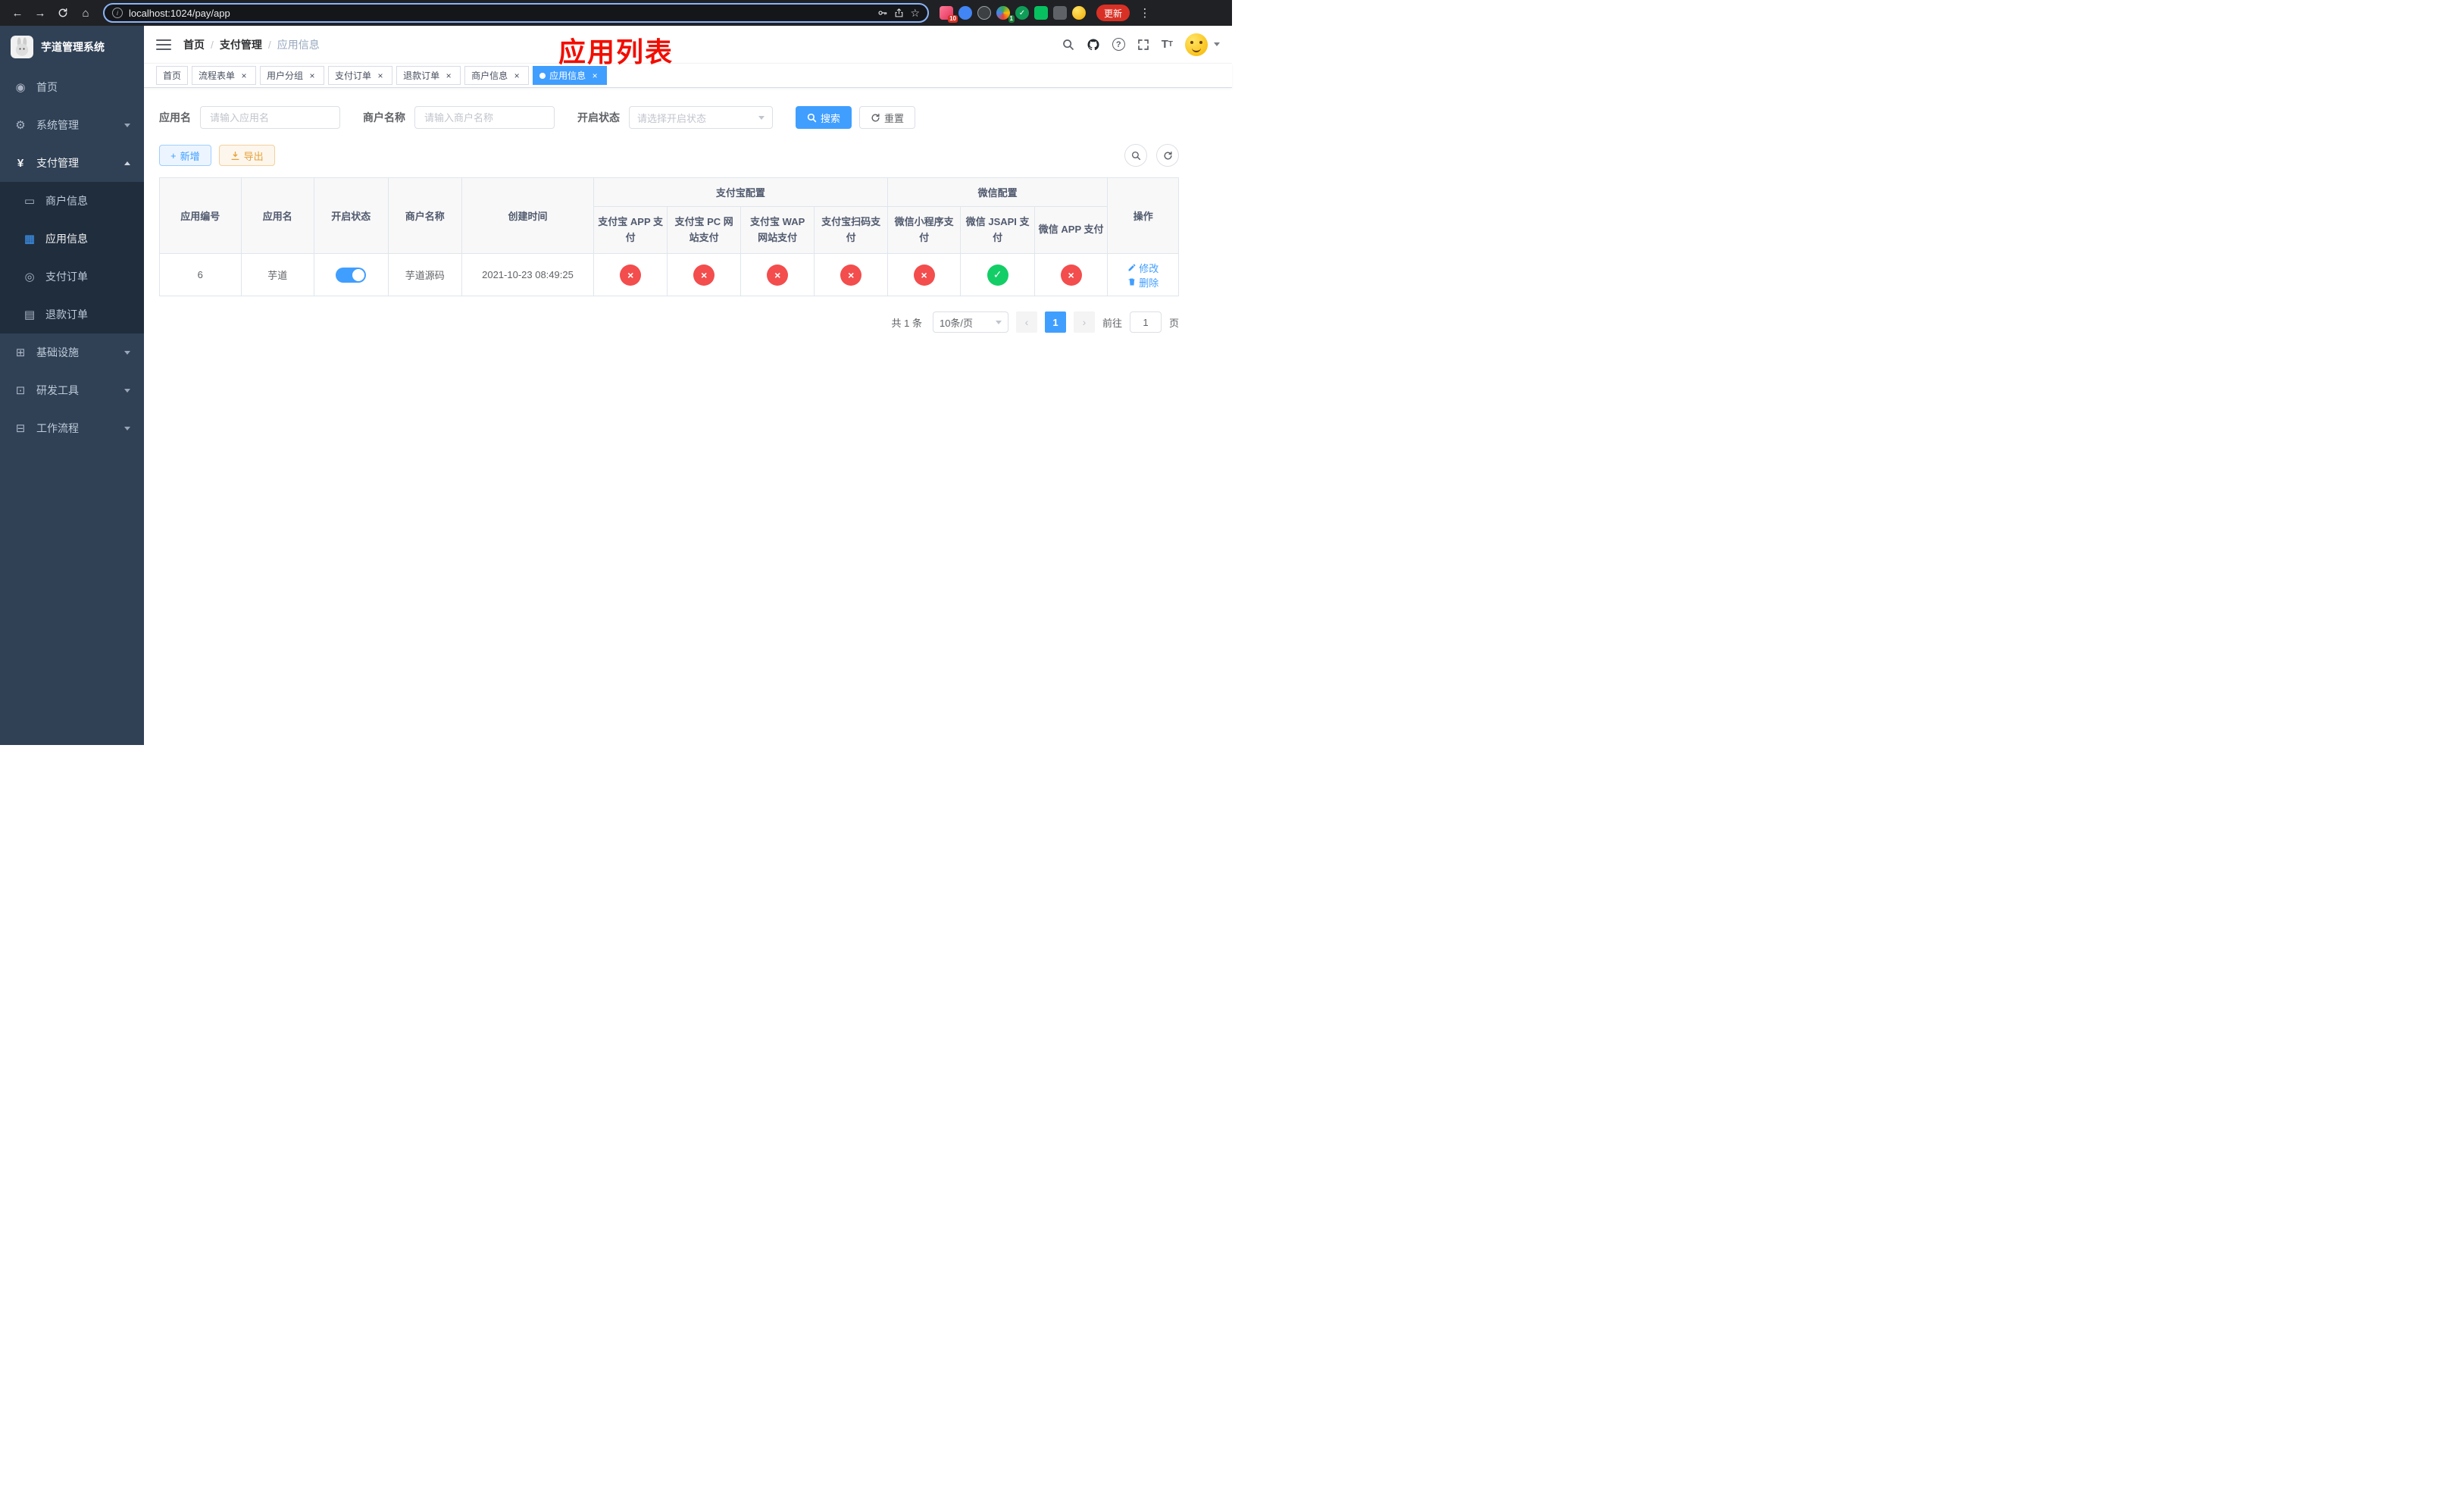  I want to click on cell-alipay-qr: ×, so click(851, 275).